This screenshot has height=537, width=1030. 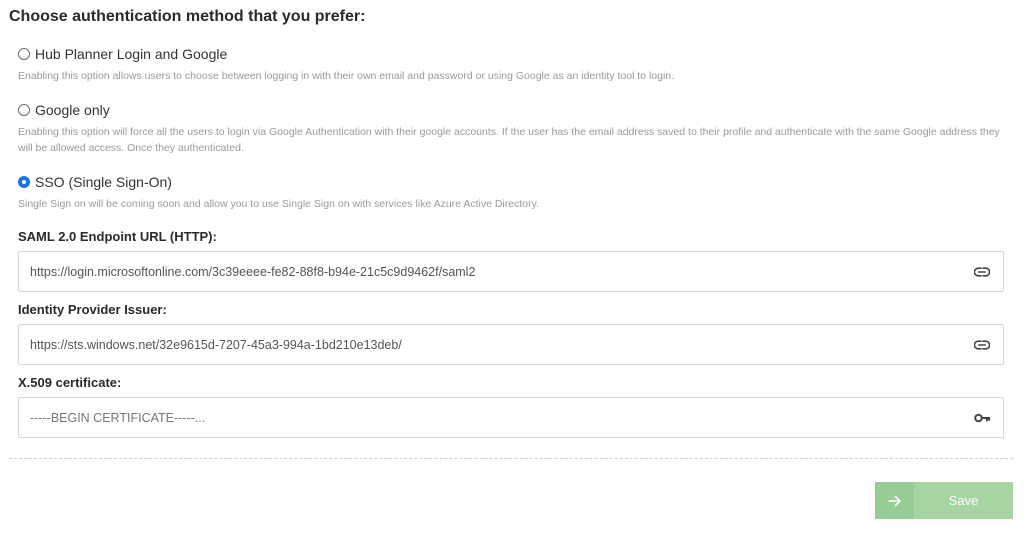 What do you see at coordinates (501, 344) in the screenshot?
I see `issuer-input` at bounding box center [501, 344].